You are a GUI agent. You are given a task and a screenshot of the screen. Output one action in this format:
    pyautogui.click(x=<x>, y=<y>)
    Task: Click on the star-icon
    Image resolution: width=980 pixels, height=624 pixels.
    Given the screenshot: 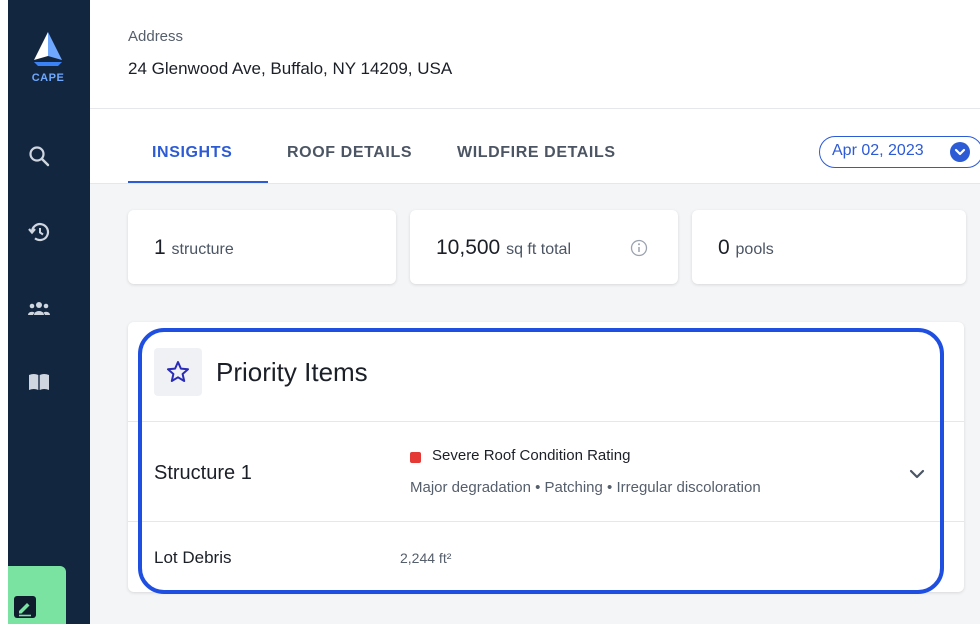 What is the action you would take?
    pyautogui.click(x=178, y=371)
    